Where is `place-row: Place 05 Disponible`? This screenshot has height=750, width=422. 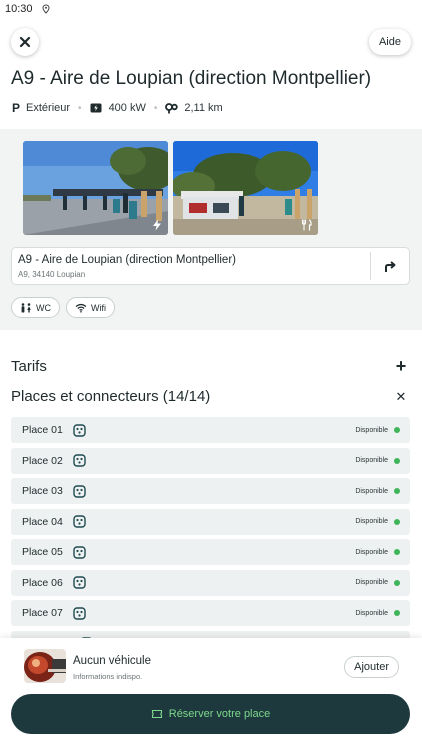
place-row: Place 05 Disponible is located at coordinates (210, 552).